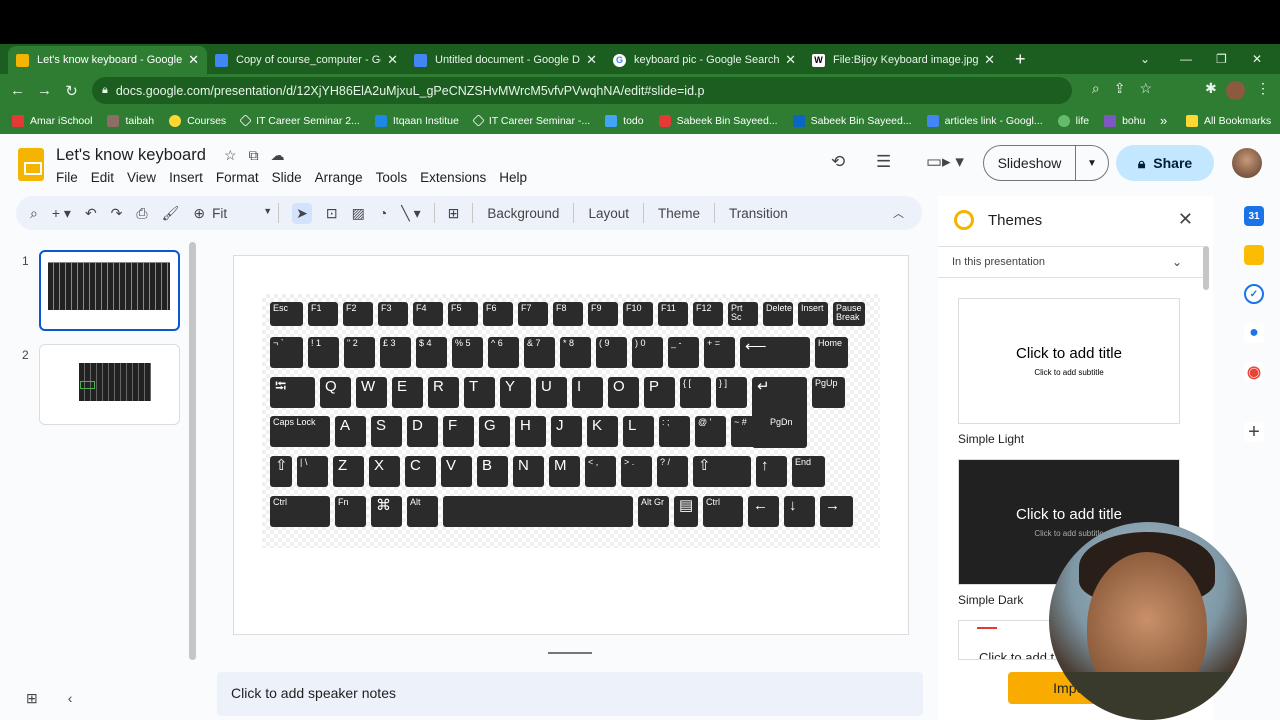 Image resolution: width=1280 pixels, height=720 pixels. What do you see at coordinates (454, 213) in the screenshot?
I see `add-comment-icon: ⊞` at bounding box center [454, 213].